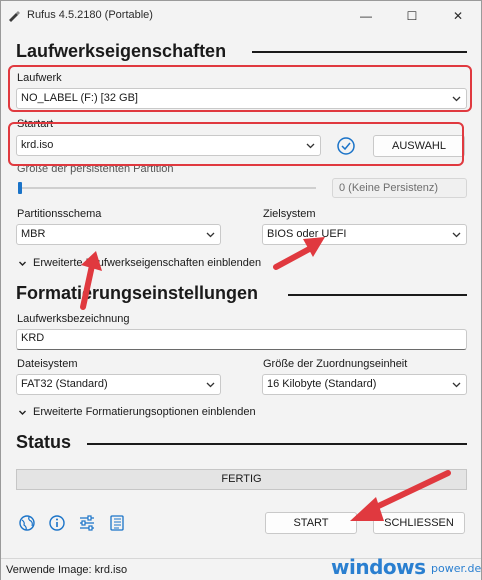 This screenshot has width=482, height=580. Describe the element at coordinates (73, 319) in the screenshot. I see `volume-label-label: Laufwerksbezeichnung` at that location.